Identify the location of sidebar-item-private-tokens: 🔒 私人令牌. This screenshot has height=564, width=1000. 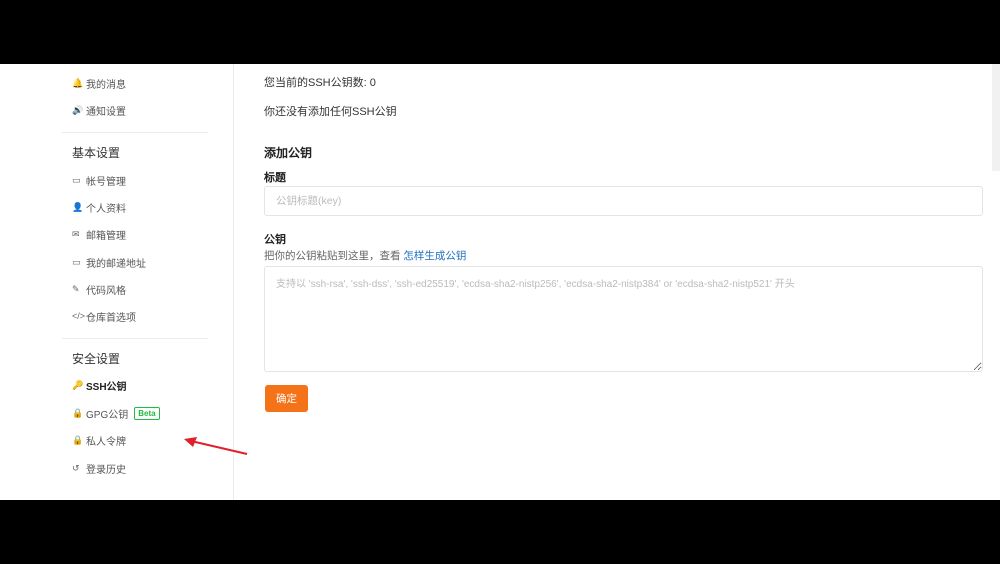
(99, 440).